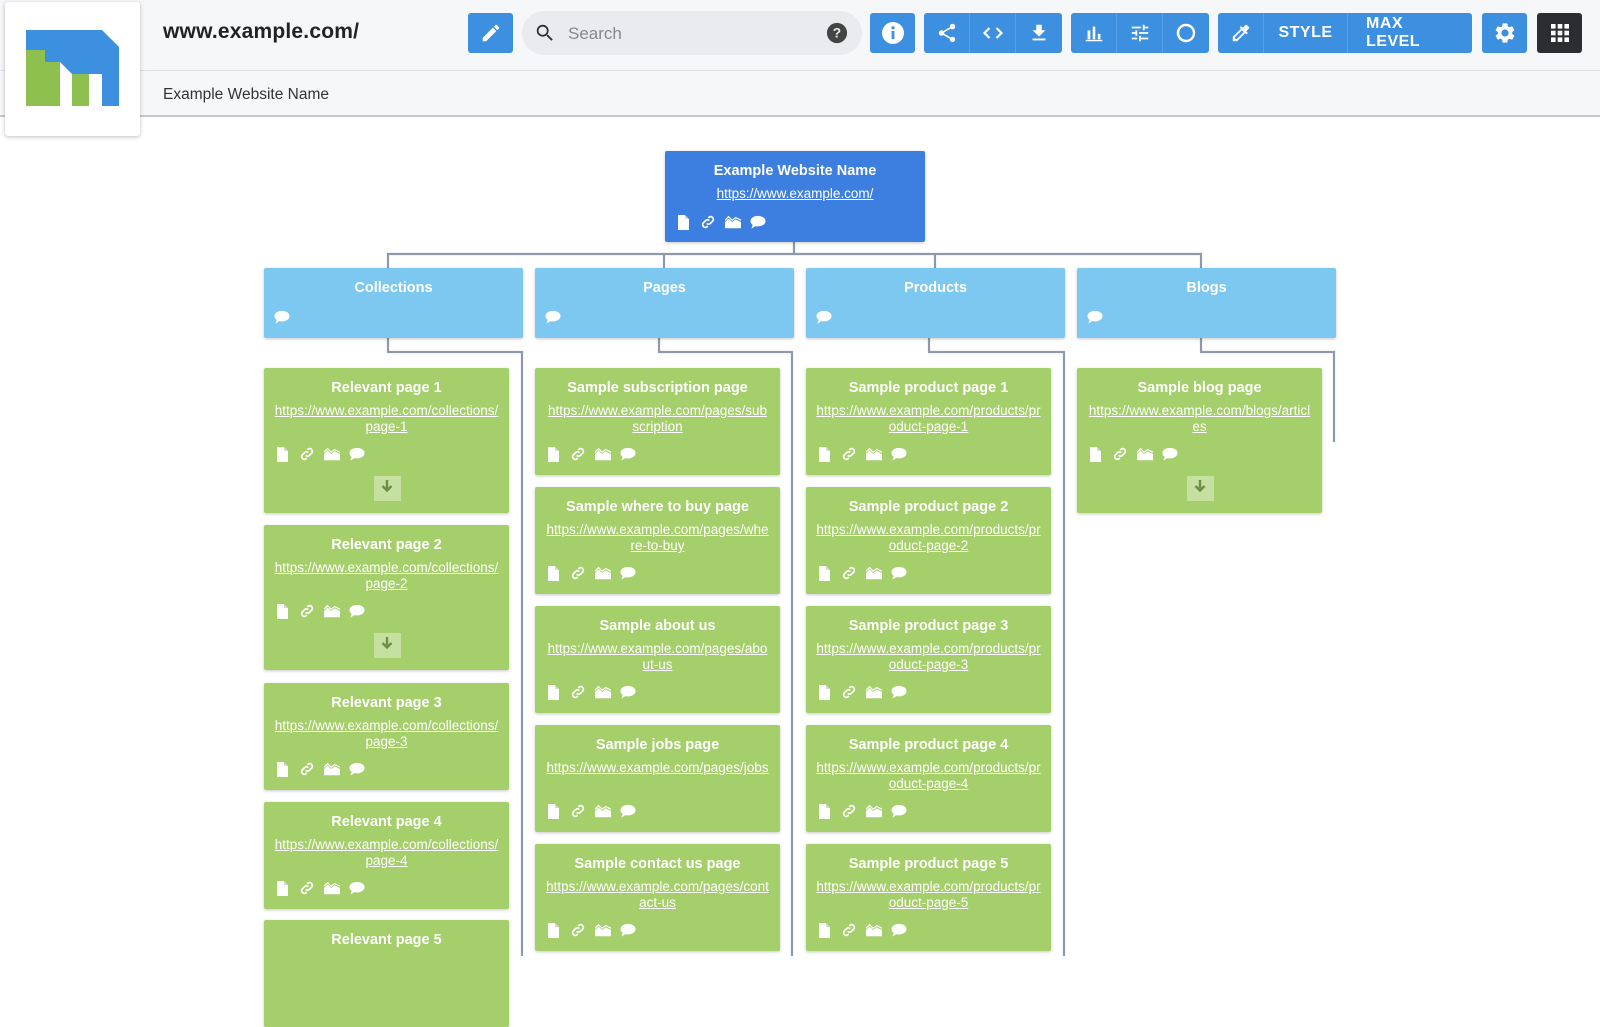  Describe the element at coordinates (72, 69) in the screenshot. I see `app-logo` at that location.